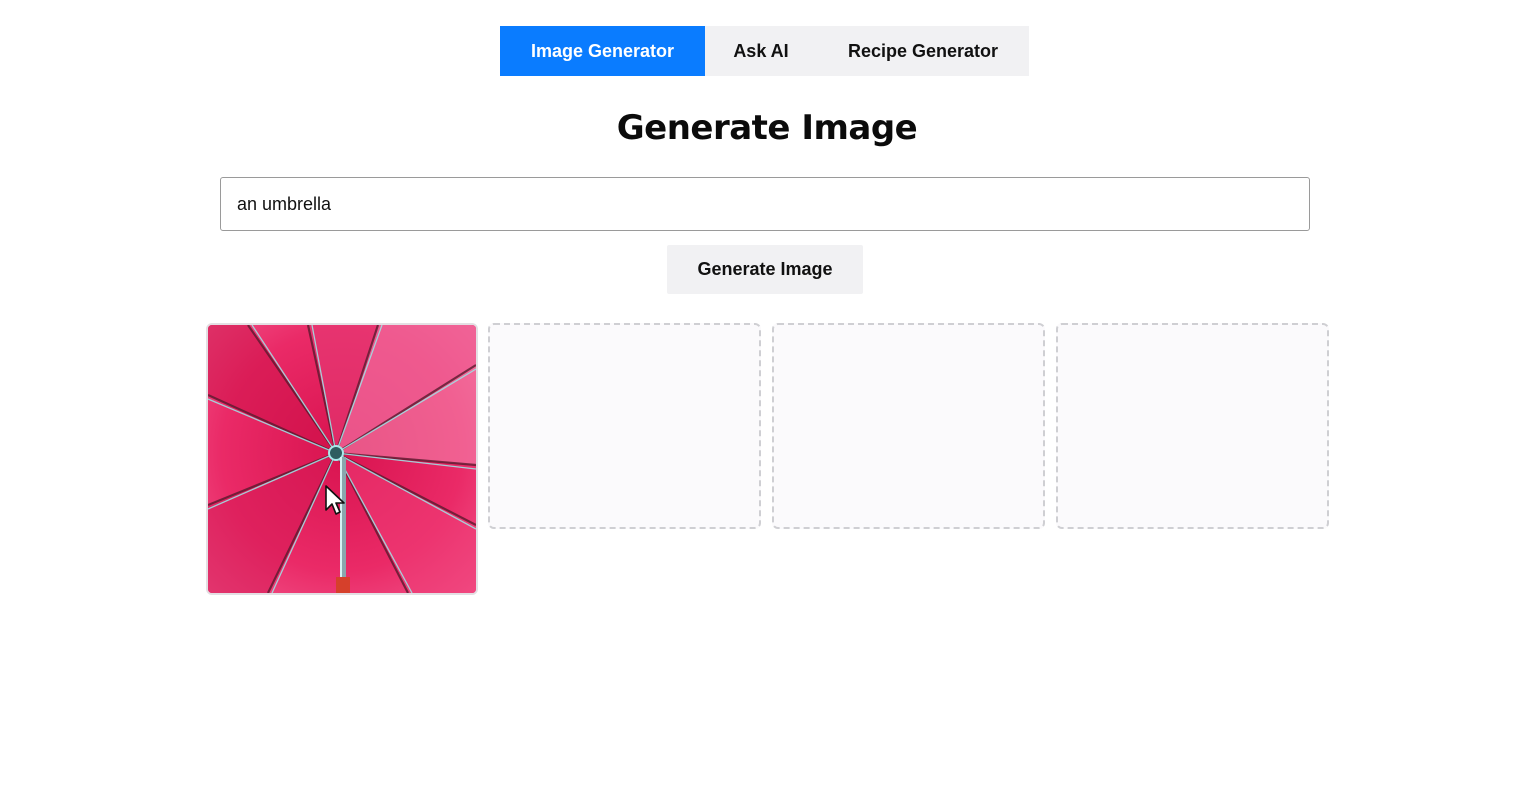 The width and height of the screenshot is (1534, 791). Describe the element at coordinates (765, 204) in the screenshot. I see `prompt-input` at that location.